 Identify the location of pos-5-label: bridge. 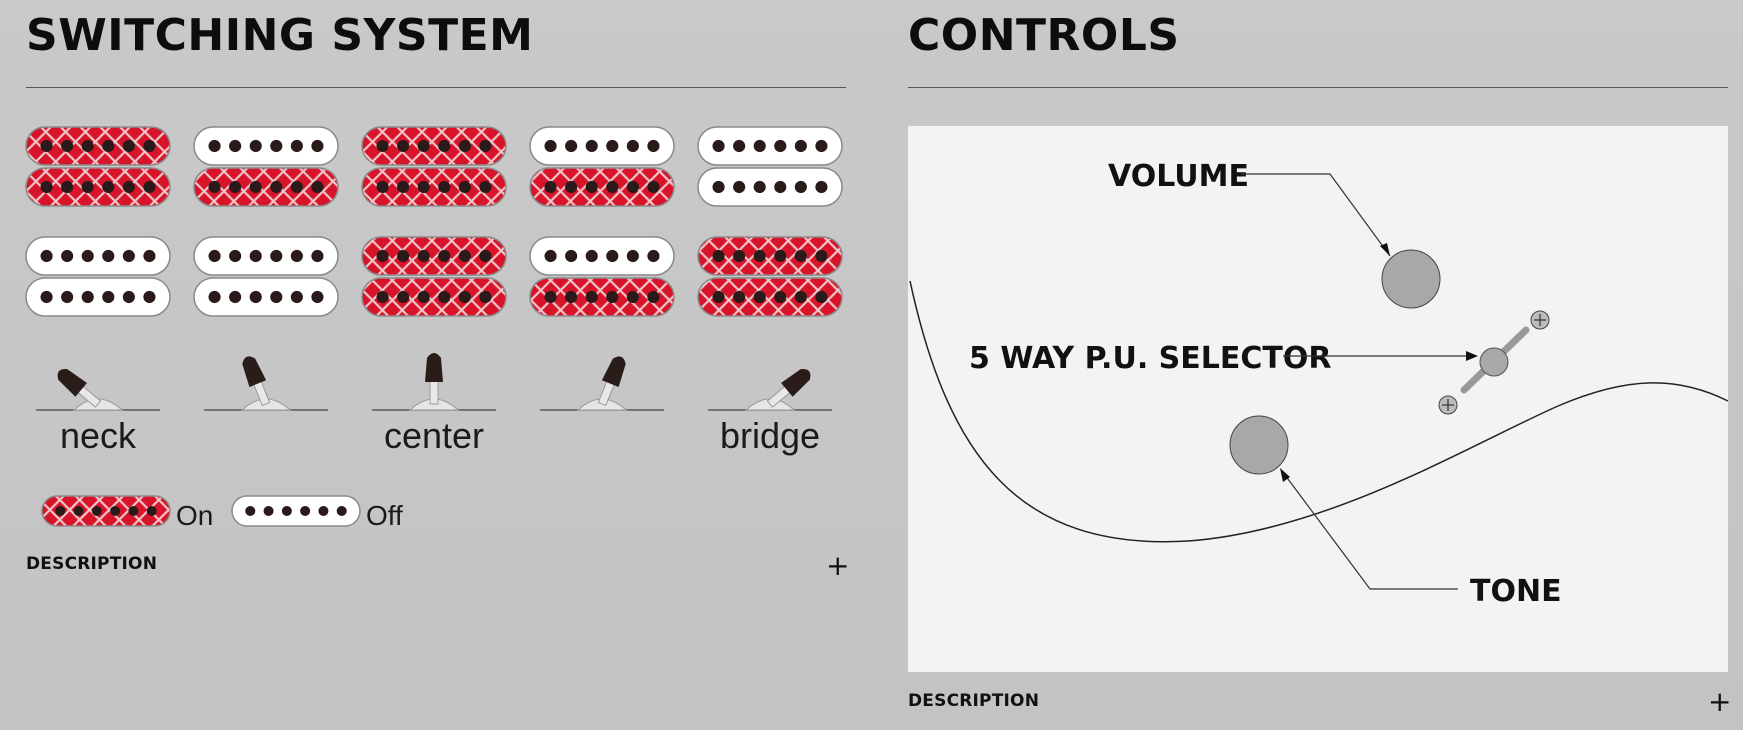
(770, 435).